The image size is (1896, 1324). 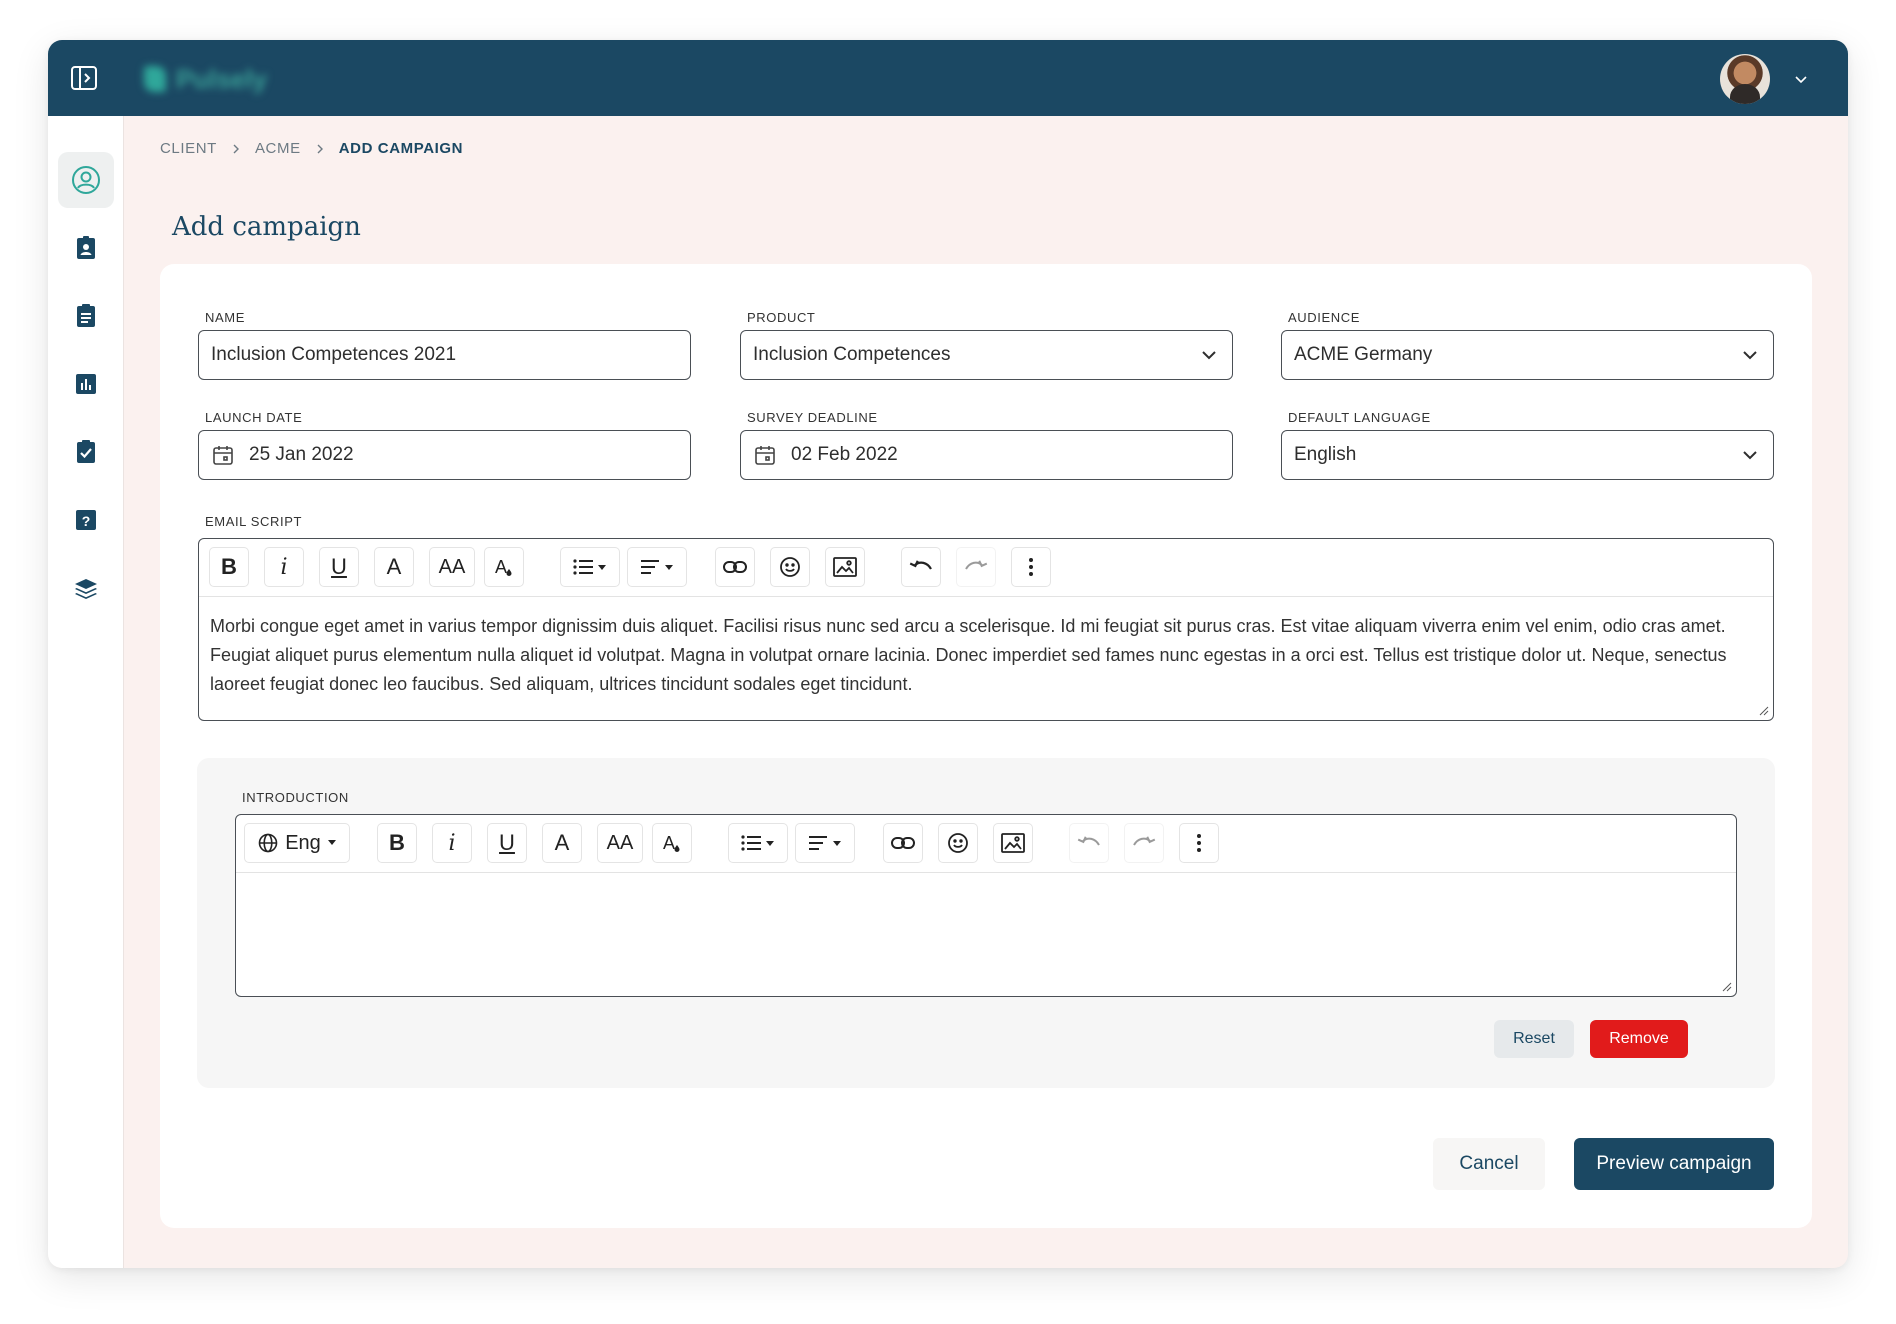 What do you see at coordinates (331, 842) in the screenshot?
I see `caret-down-icon` at bounding box center [331, 842].